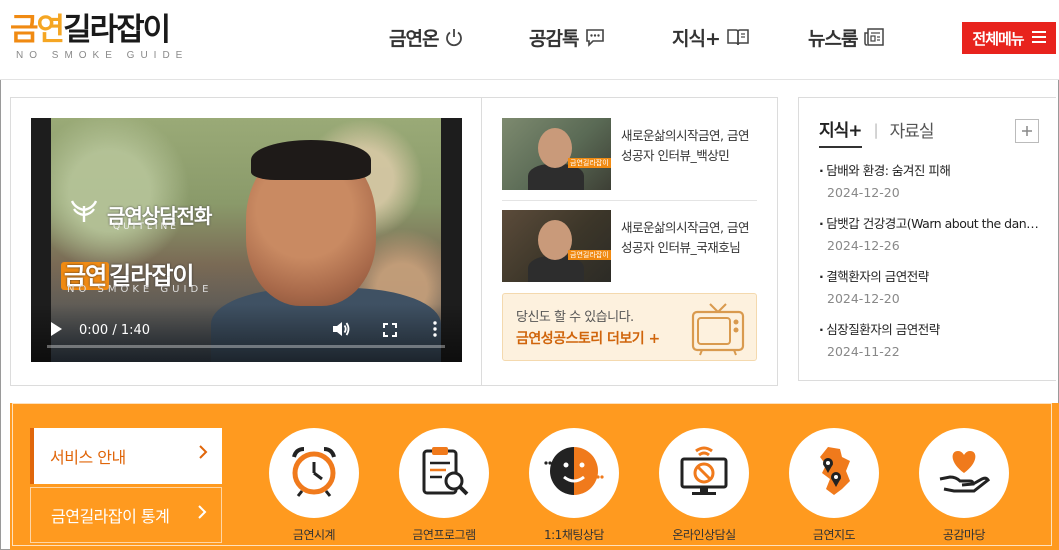 The width and height of the screenshot is (1059, 550). Describe the element at coordinates (718, 330) in the screenshot. I see `tv-icon` at that location.